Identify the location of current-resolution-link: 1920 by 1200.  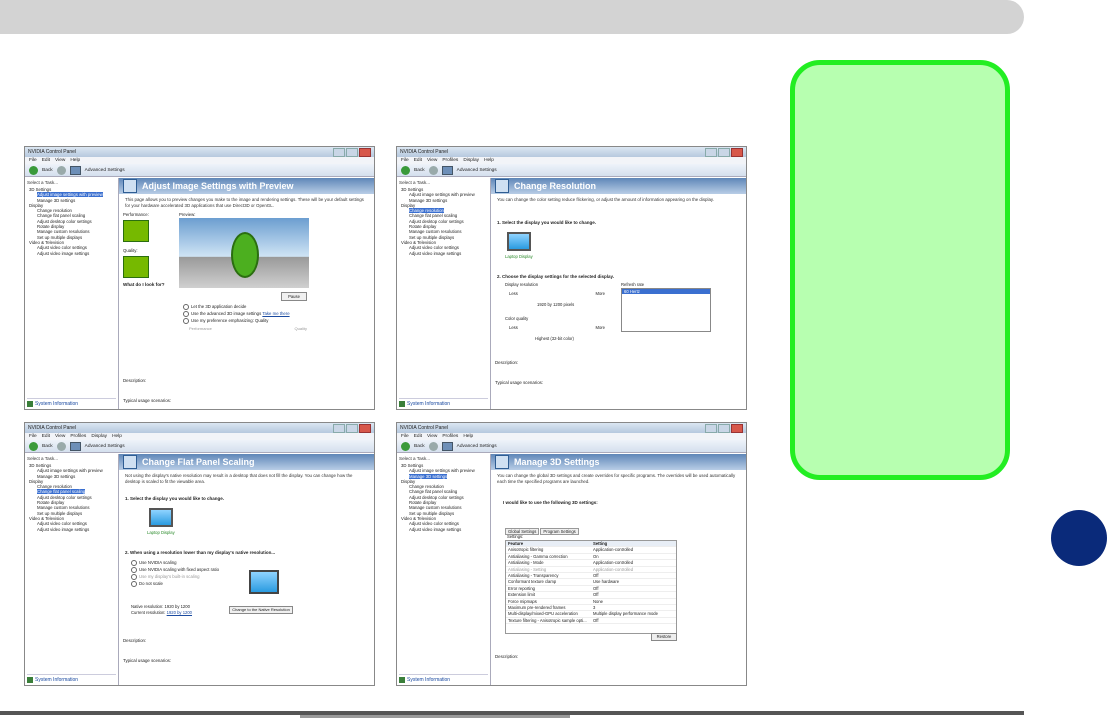
(179, 612).